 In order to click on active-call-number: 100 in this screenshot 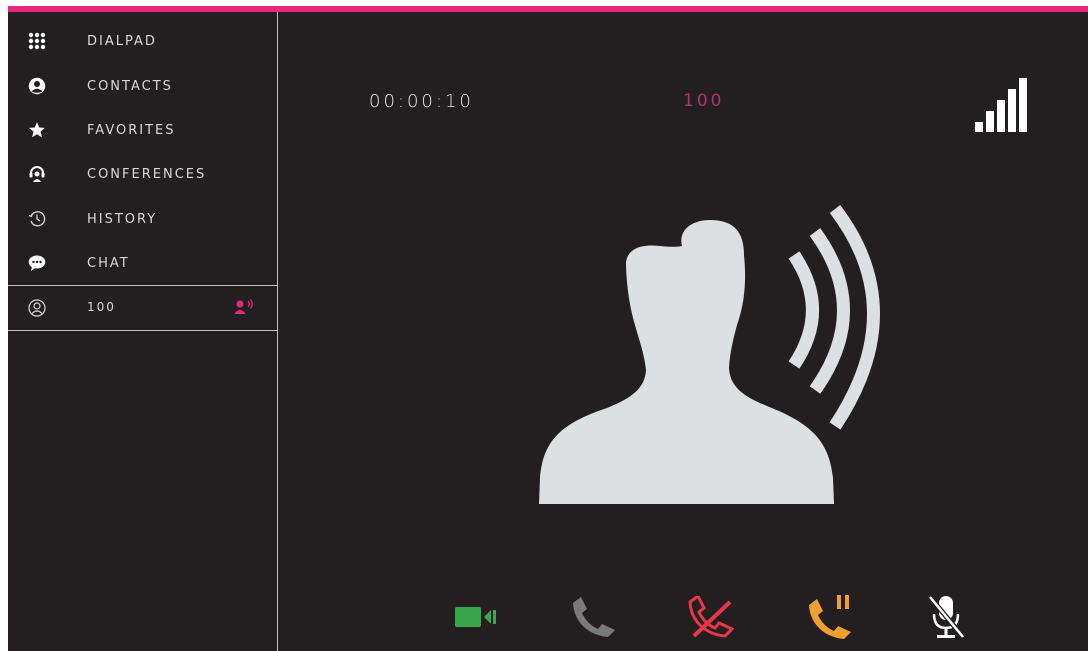, I will do `click(101, 307)`.